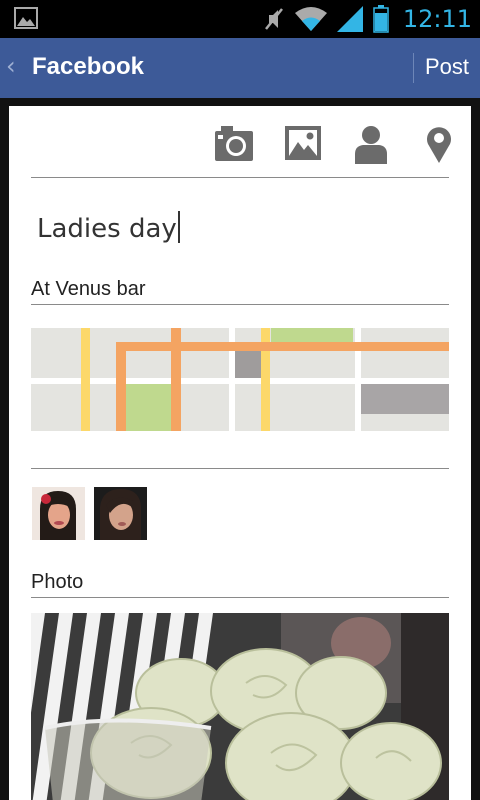 The height and width of the screenshot is (800, 480). What do you see at coordinates (367, 19) in the screenshot?
I see `status-icons: 12:11` at bounding box center [367, 19].